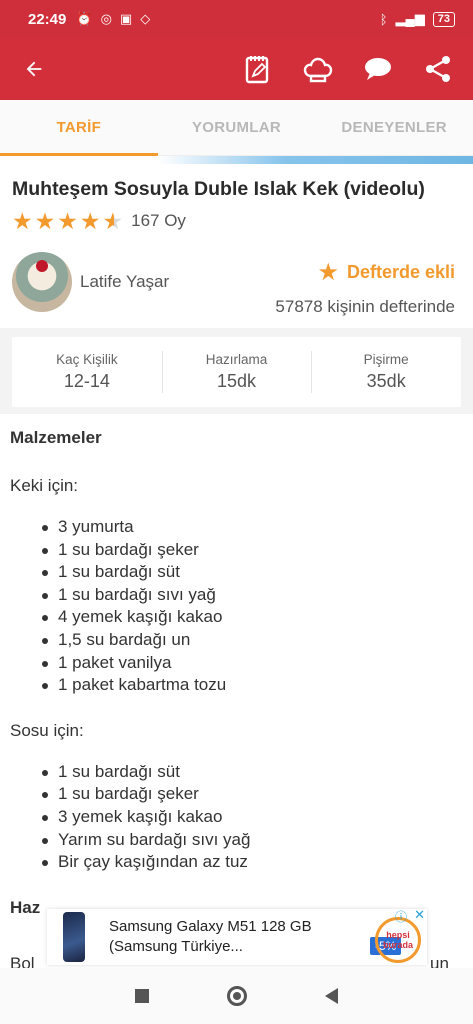  I want to click on back-nav-button, so click(331, 996).